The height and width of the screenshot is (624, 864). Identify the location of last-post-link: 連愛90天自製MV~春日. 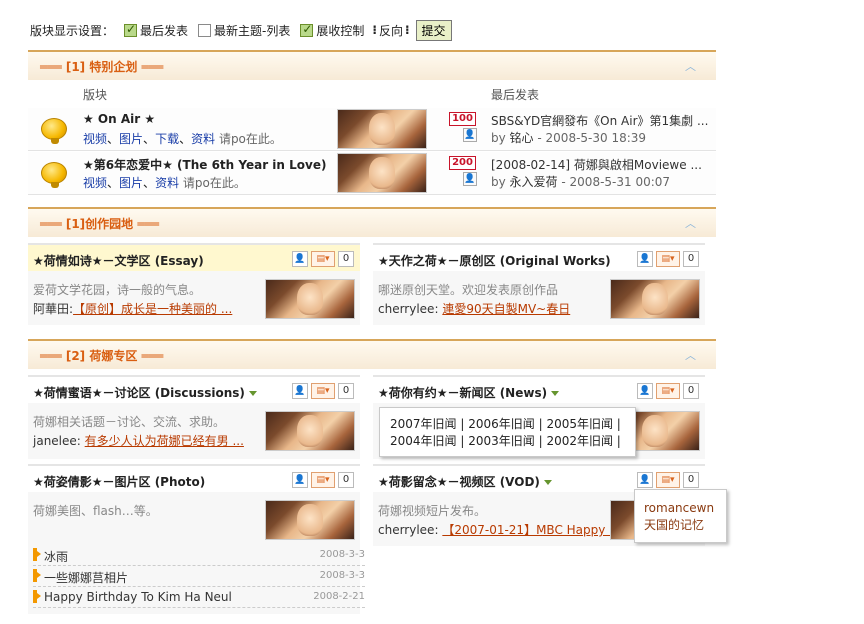
(506, 309).